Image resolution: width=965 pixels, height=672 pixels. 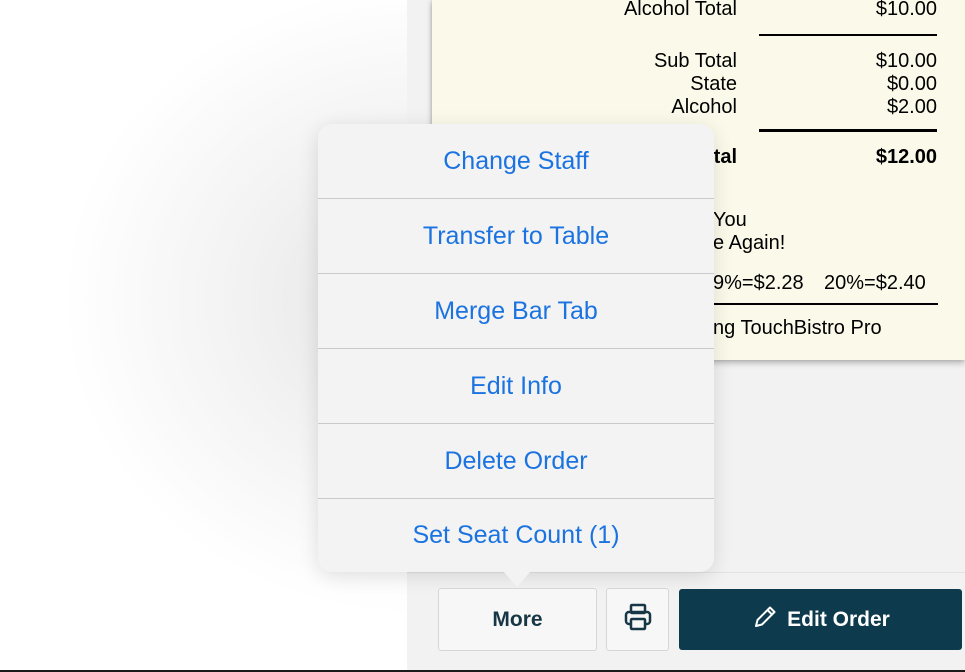 I want to click on print-button, so click(x=637, y=619).